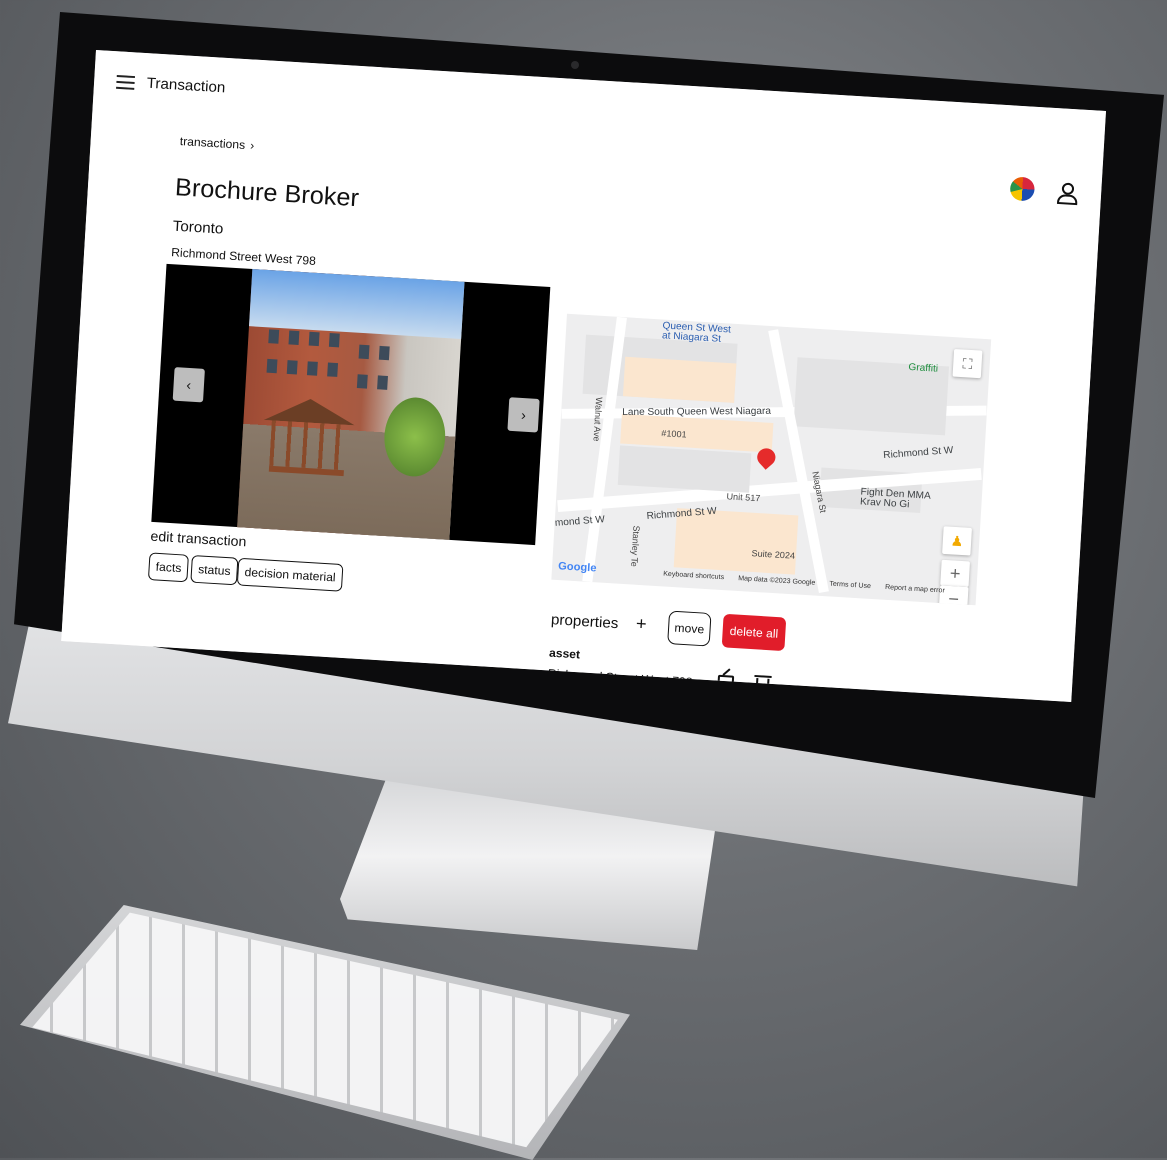 The width and height of the screenshot is (1167, 1160). I want to click on pegman-icon: ♟, so click(957, 541).